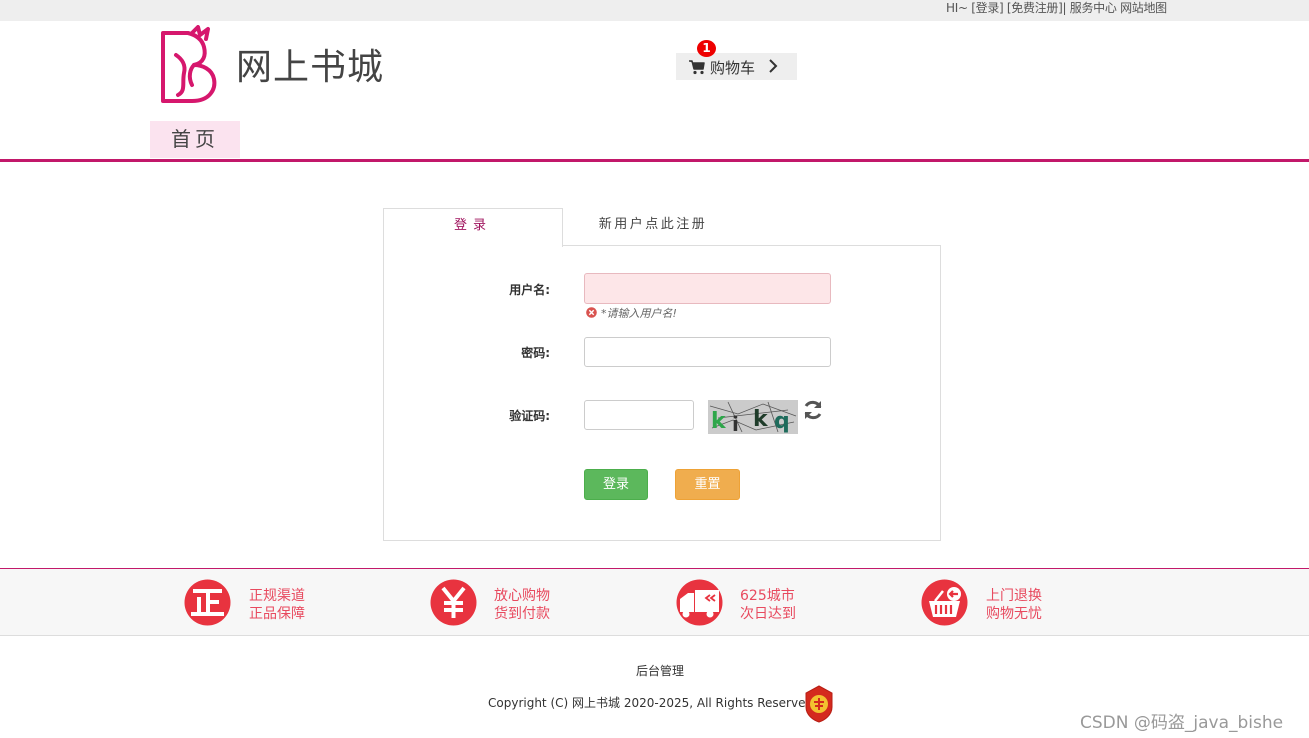 This screenshot has height=738, width=1309. Describe the element at coordinates (782, 421) in the screenshot. I see `svg-text: q` at that location.